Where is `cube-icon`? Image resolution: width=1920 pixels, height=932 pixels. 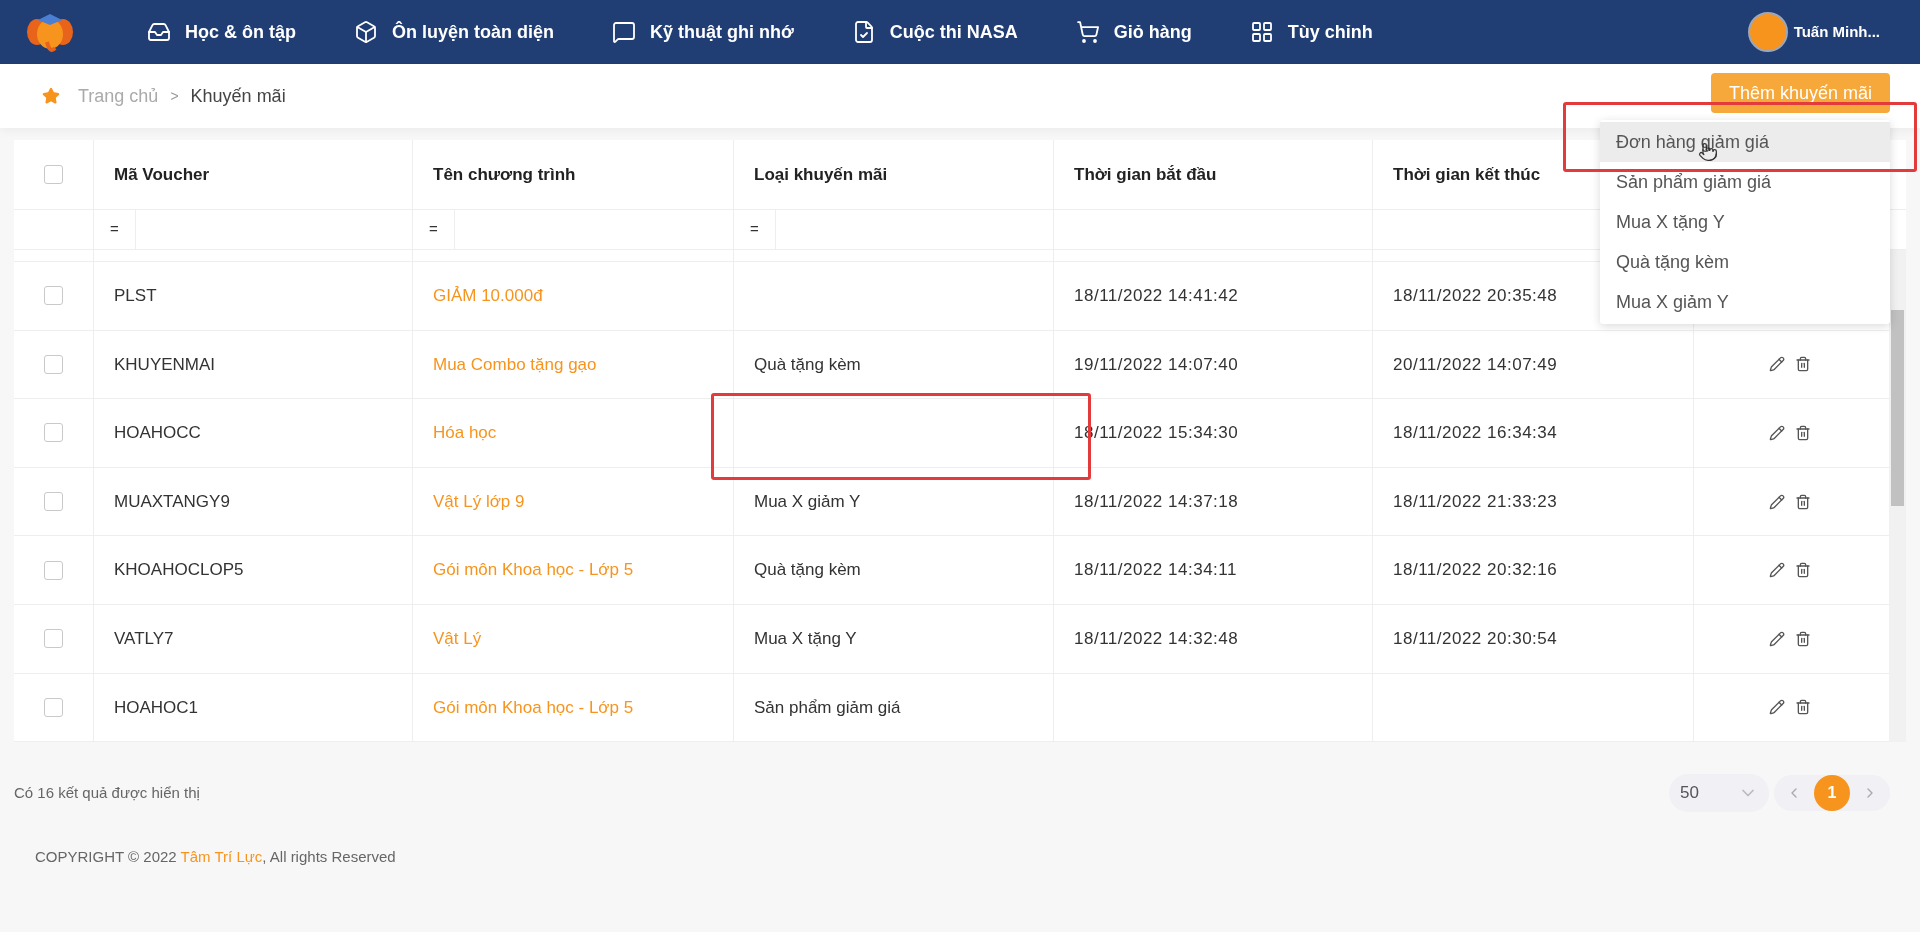
cube-icon is located at coordinates (366, 32).